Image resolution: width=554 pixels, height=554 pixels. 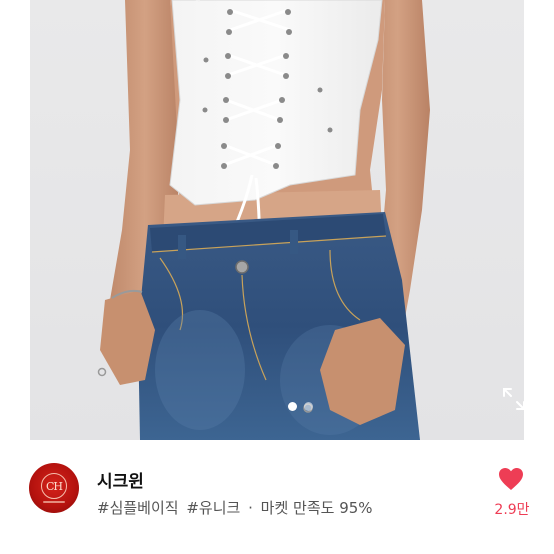 I want to click on like-count: 2.9만, so click(x=512, y=510).